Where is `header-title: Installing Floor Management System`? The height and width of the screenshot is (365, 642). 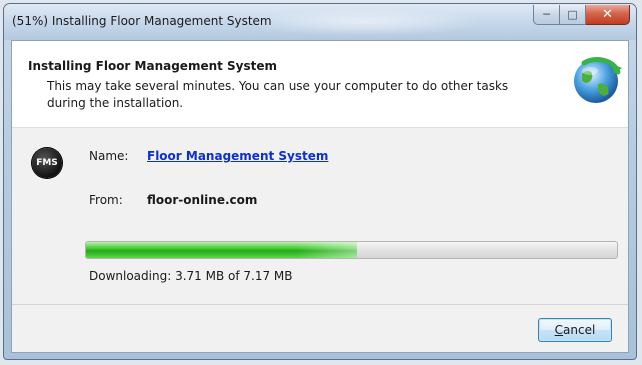
header-title: Installing Floor Management System is located at coordinates (153, 66).